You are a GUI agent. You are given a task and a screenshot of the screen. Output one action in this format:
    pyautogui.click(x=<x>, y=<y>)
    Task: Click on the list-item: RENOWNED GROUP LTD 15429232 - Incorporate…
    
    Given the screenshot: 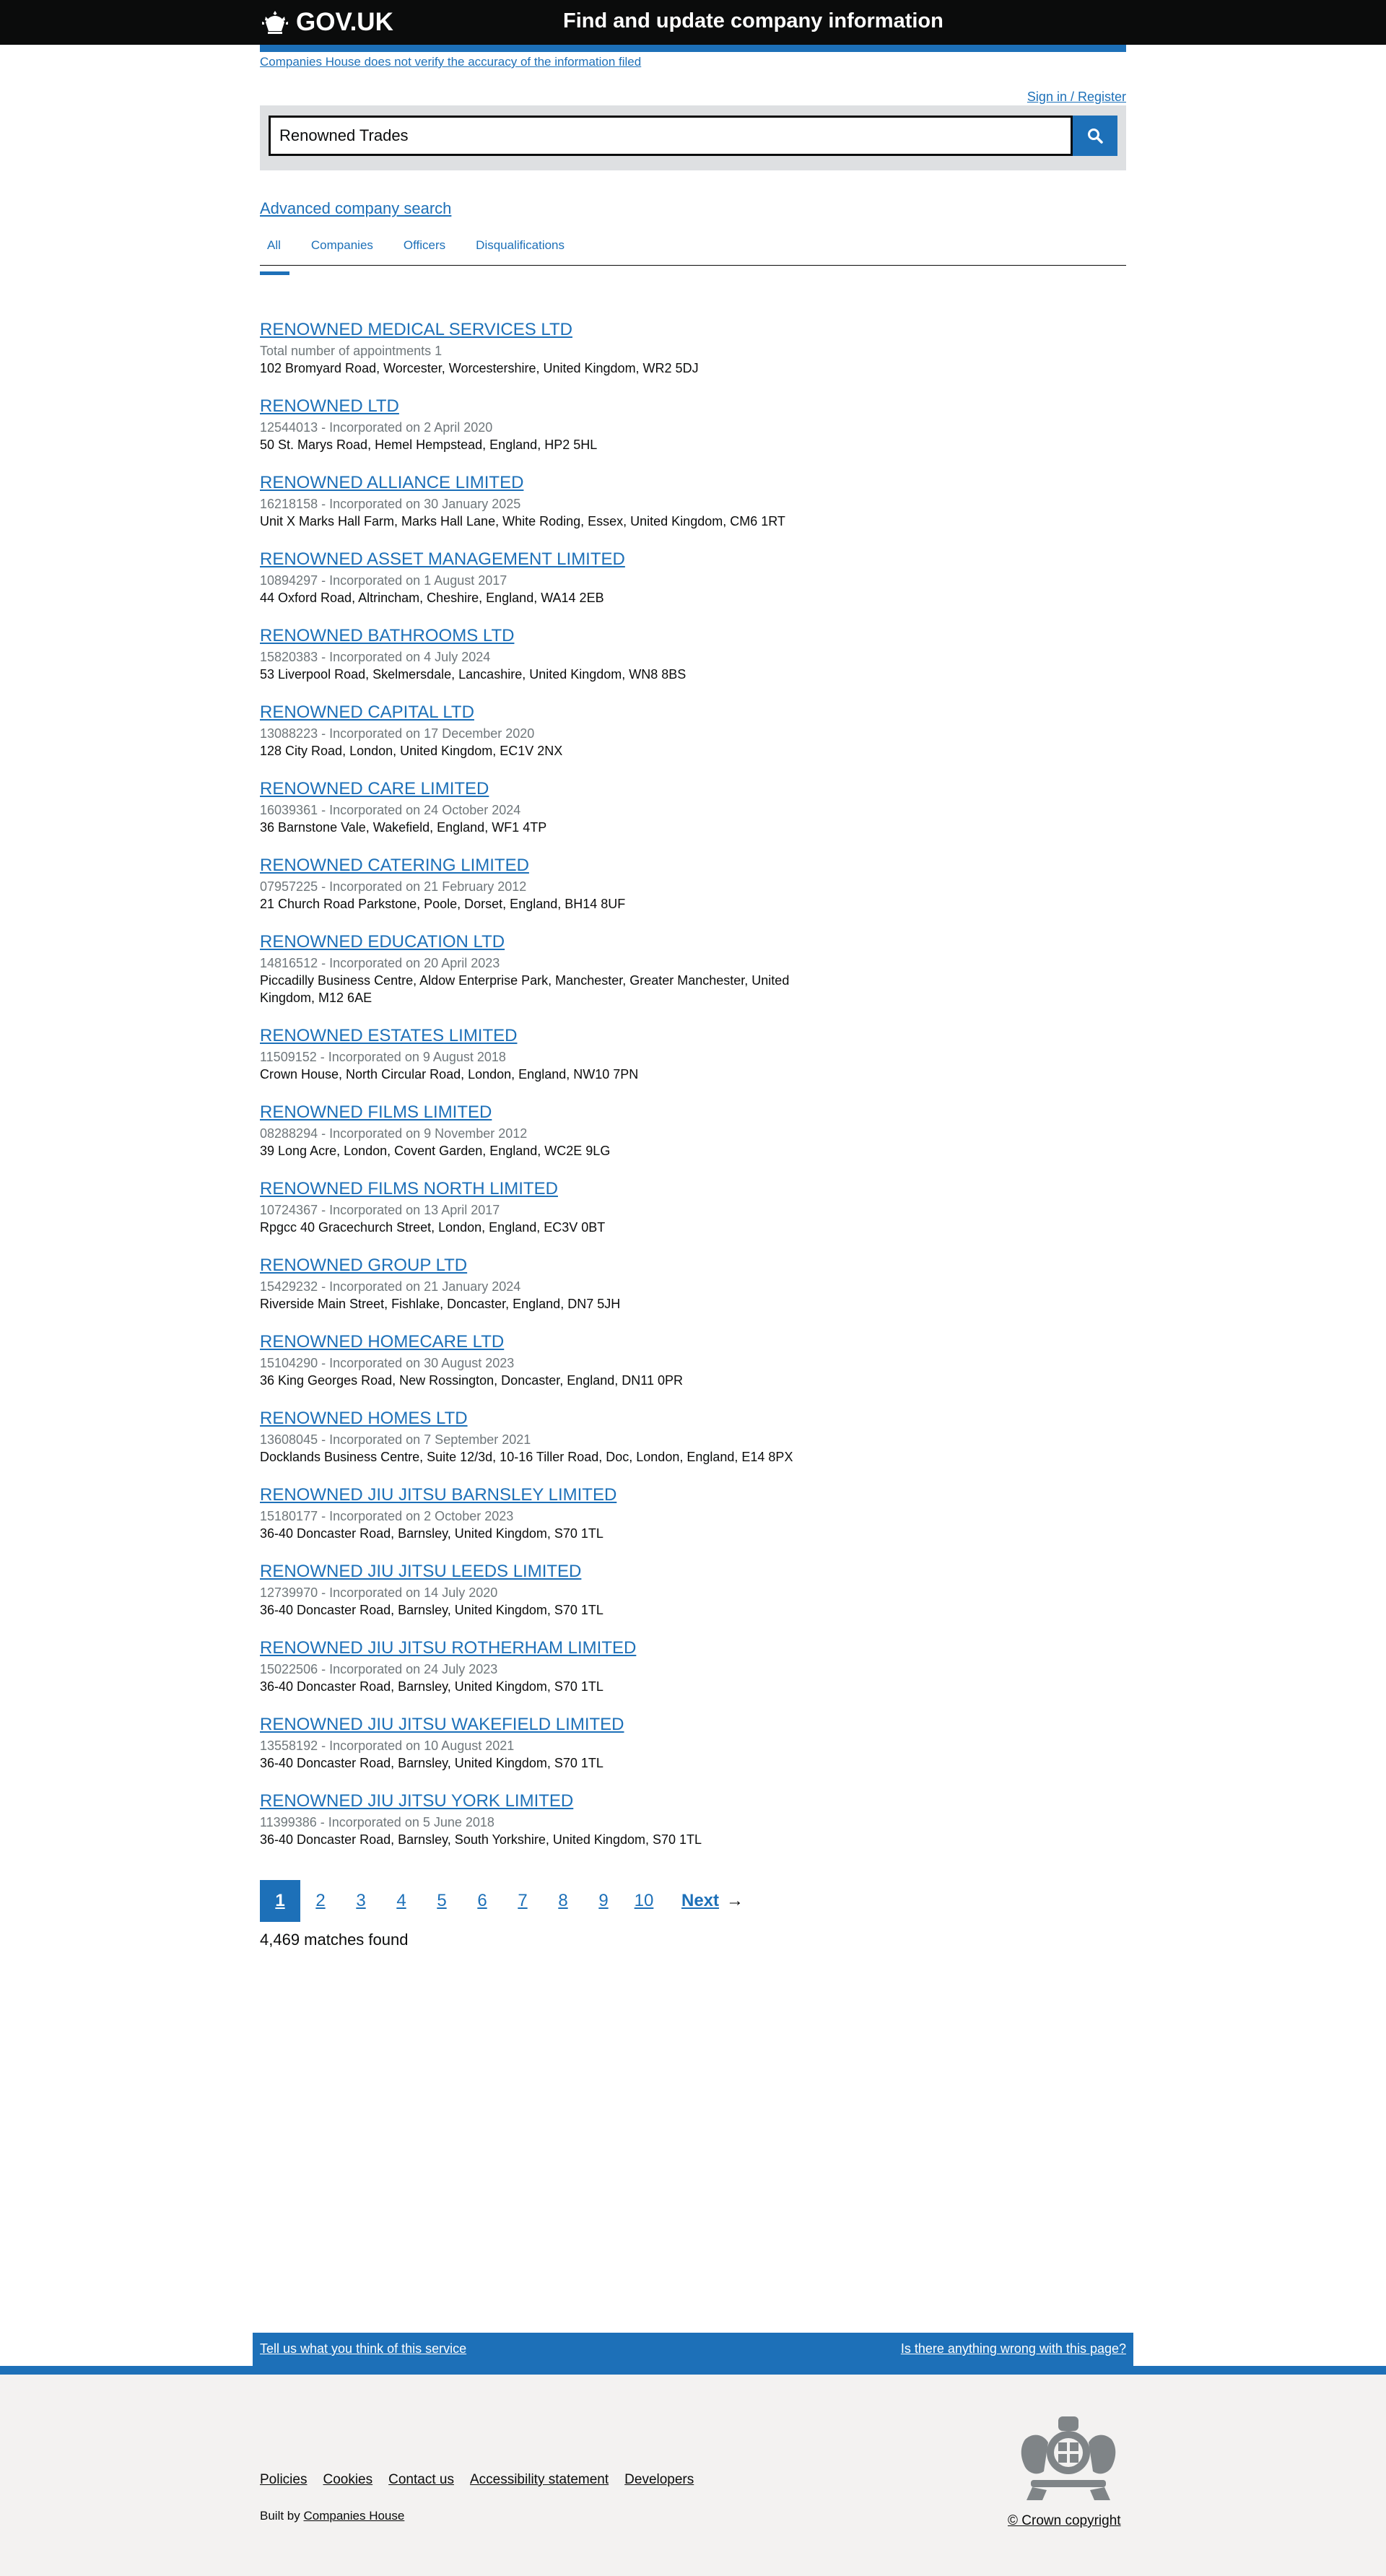 What is the action you would take?
    pyautogui.click(x=548, y=1284)
    